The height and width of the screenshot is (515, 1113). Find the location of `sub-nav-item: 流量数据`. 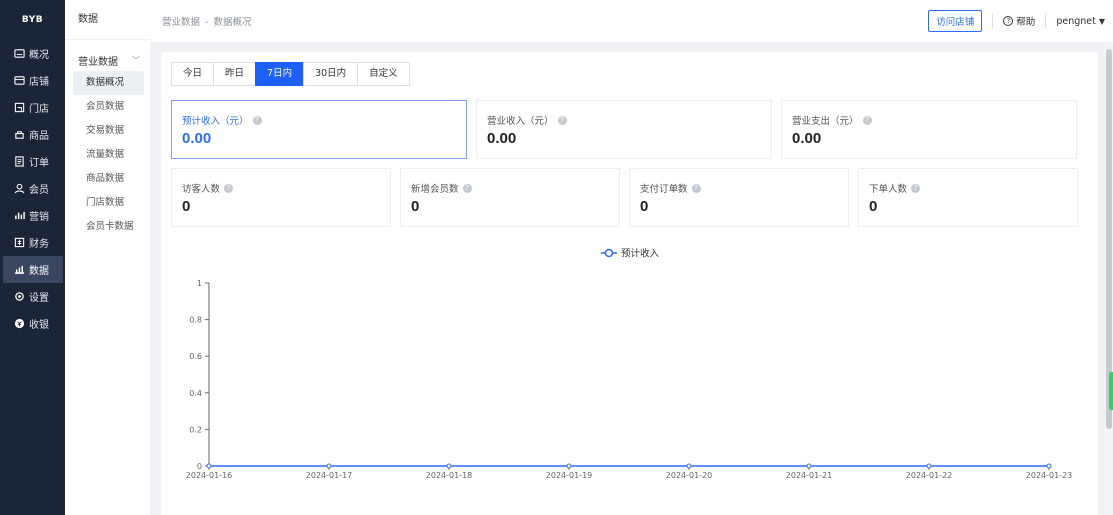

sub-nav-item: 流量数据 is located at coordinates (108, 155).